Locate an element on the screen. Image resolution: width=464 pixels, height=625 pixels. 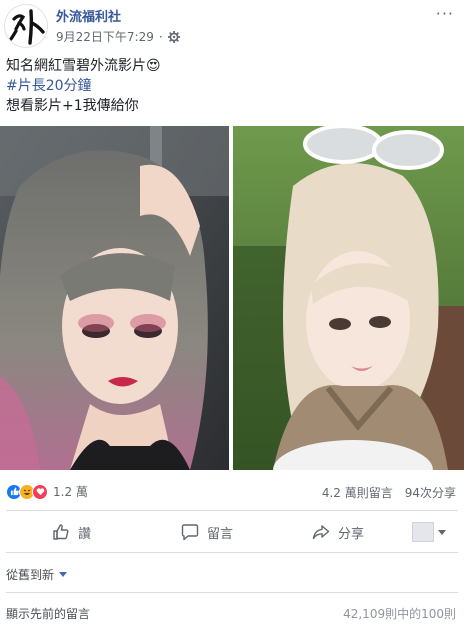
page-avatar is located at coordinates (26, 26).